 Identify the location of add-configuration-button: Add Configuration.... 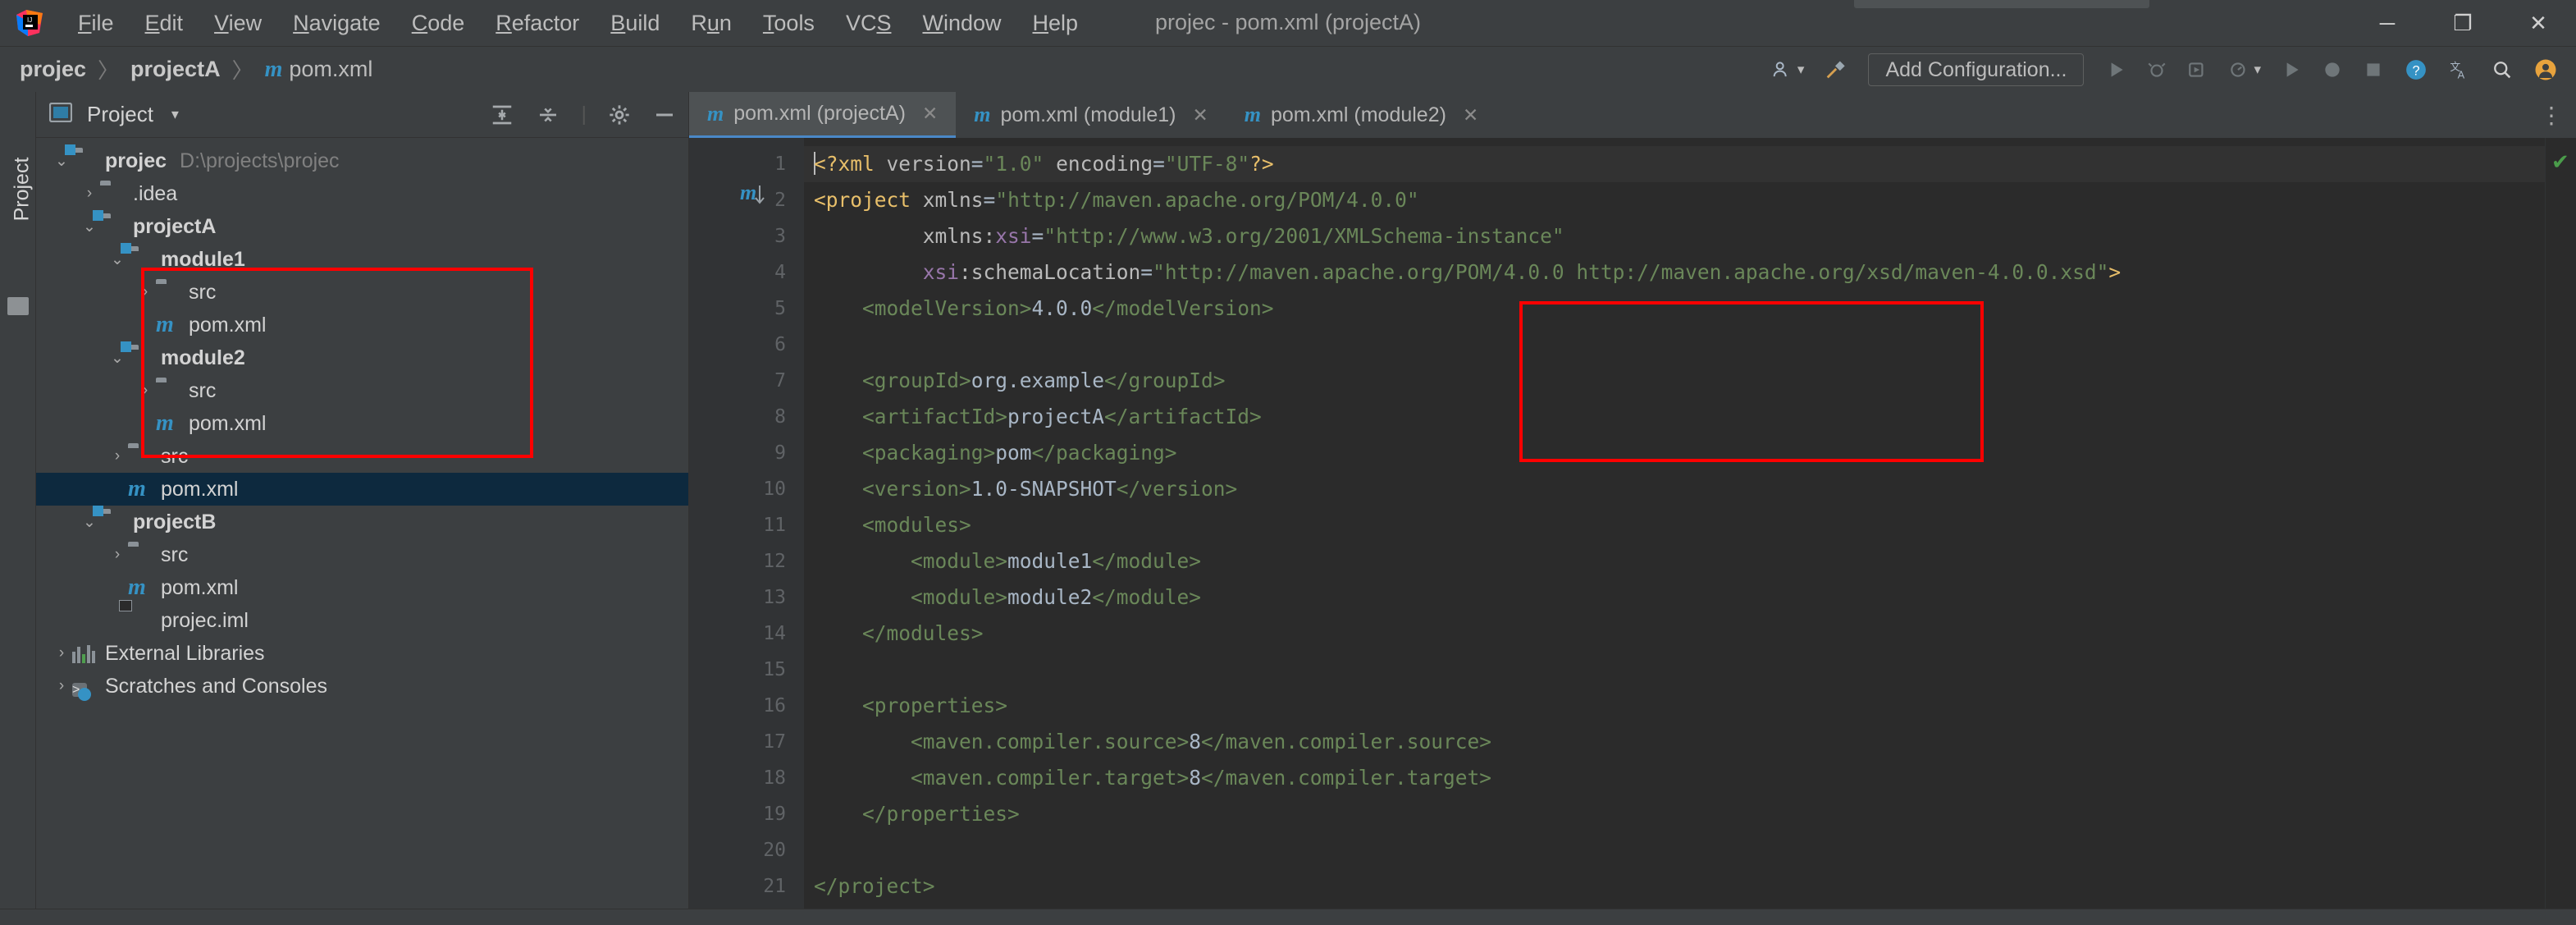
(1976, 69).